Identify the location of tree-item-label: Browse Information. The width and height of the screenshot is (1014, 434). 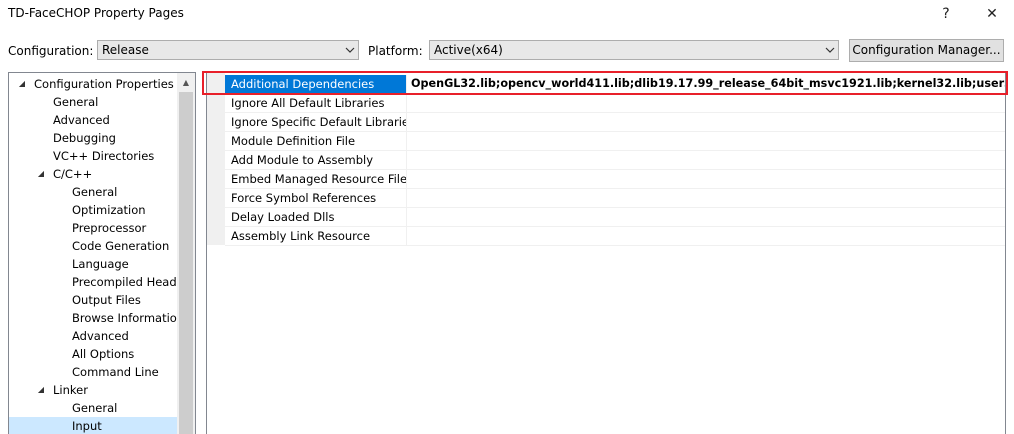
(128, 318).